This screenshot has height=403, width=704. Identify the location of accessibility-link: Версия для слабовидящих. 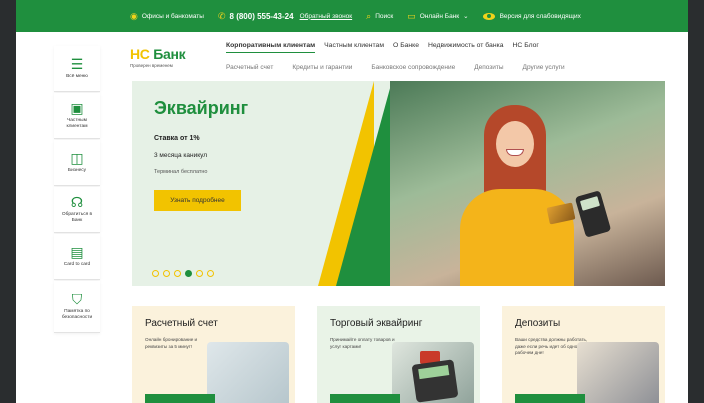
(531, 16).